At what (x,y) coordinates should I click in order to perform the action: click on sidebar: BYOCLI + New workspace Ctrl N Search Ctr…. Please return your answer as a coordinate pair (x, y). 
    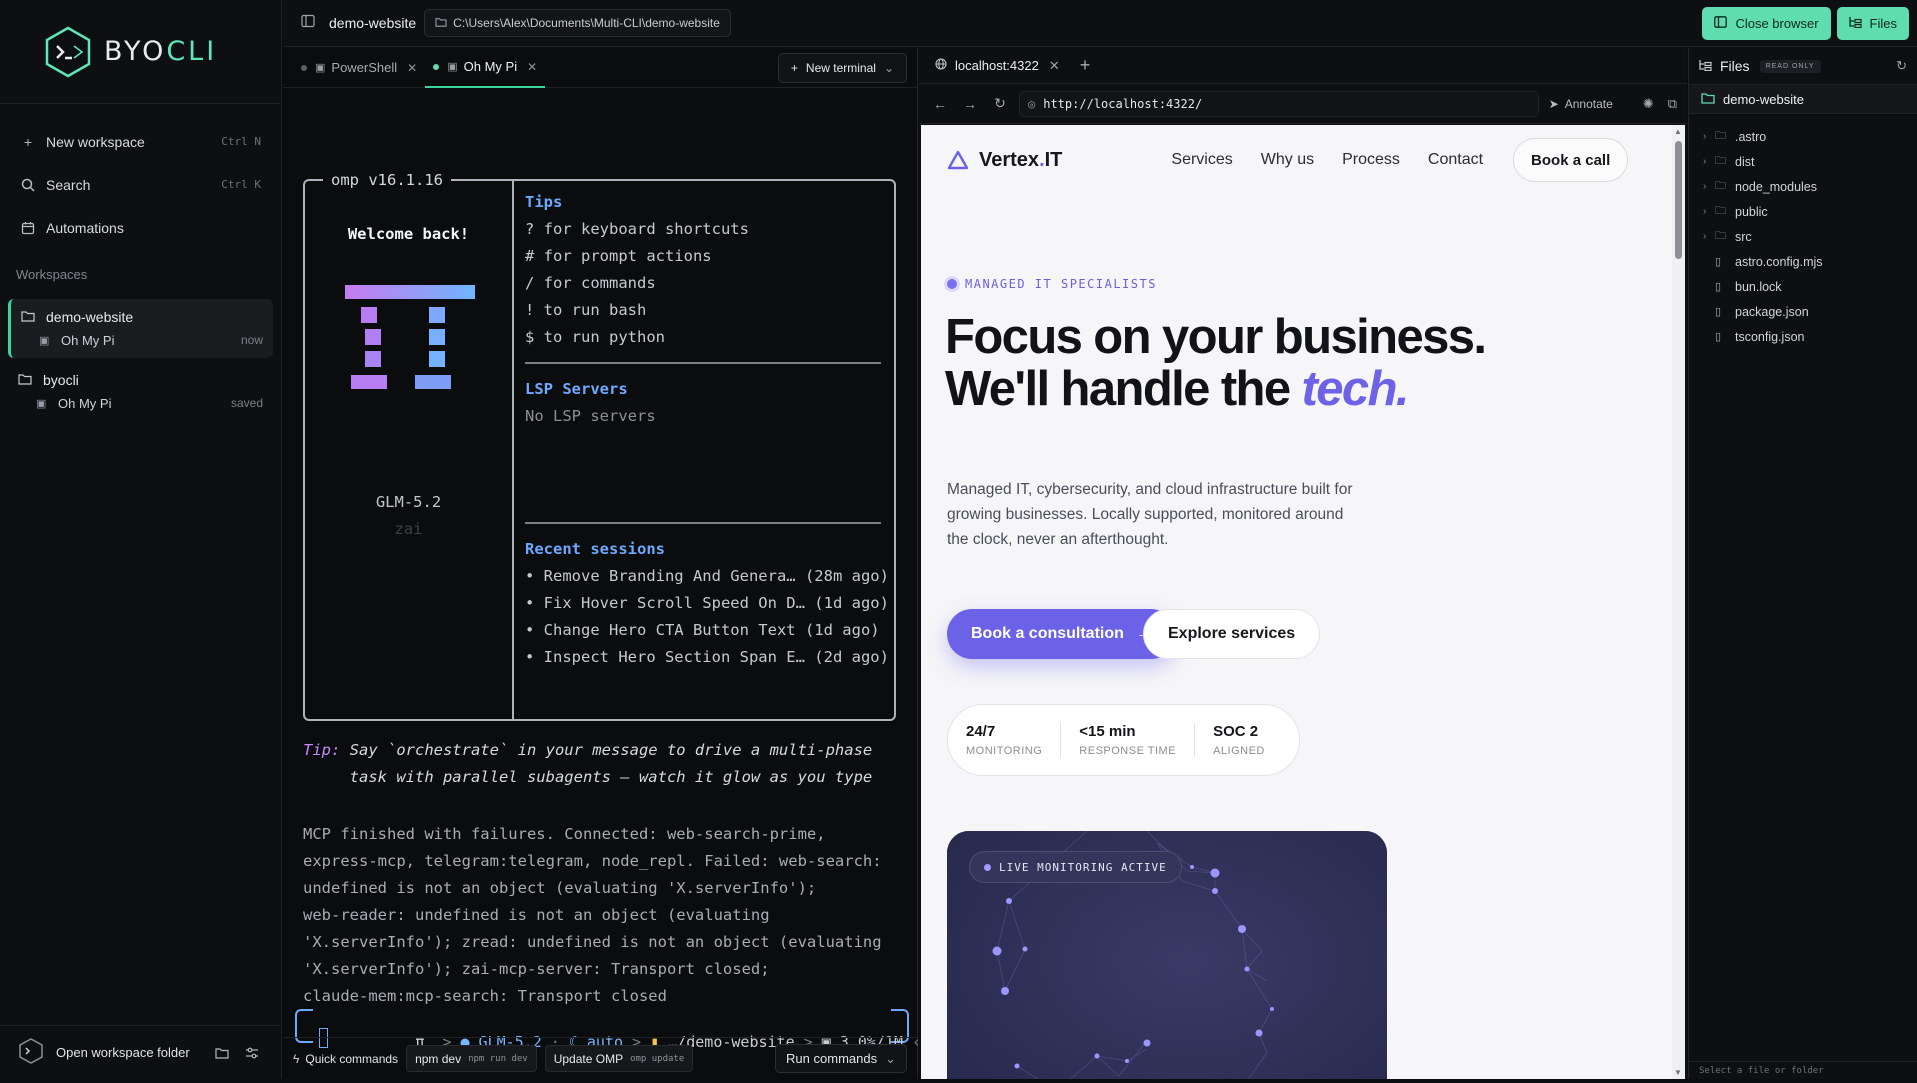
    Looking at the image, I should click on (141, 539).